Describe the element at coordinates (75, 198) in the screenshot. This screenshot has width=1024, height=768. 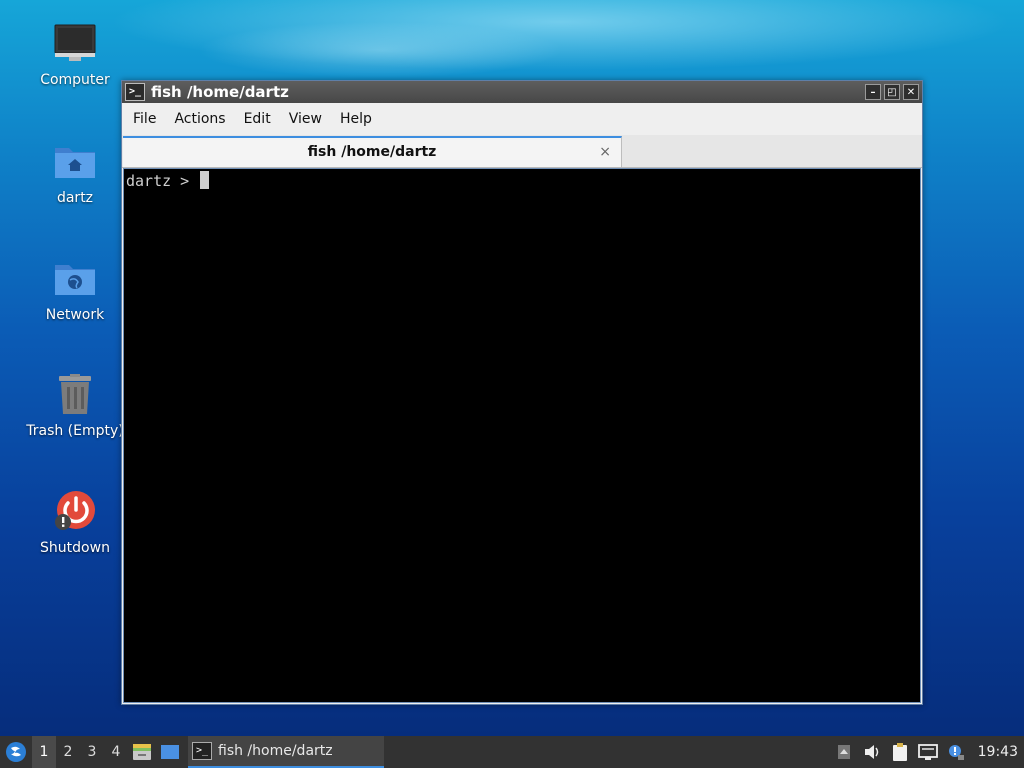
I see `desktop-icon-label: dartz` at that location.